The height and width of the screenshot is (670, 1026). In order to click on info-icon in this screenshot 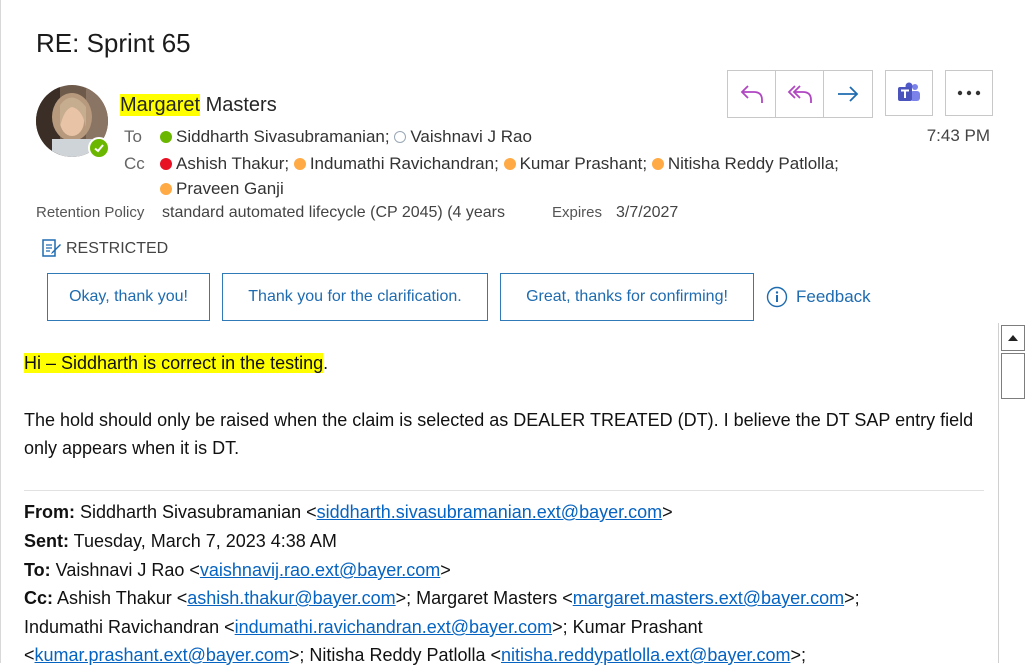, I will do `click(777, 297)`.